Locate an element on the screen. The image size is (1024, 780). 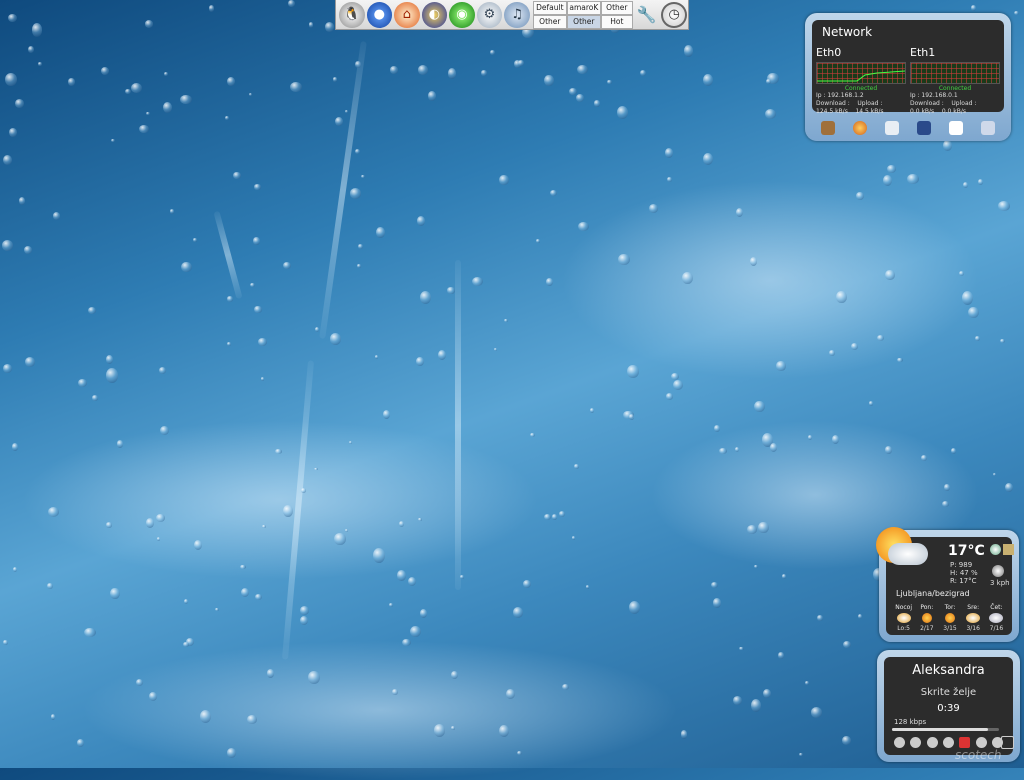
globe-icon: ● is located at coordinates (379, 14).